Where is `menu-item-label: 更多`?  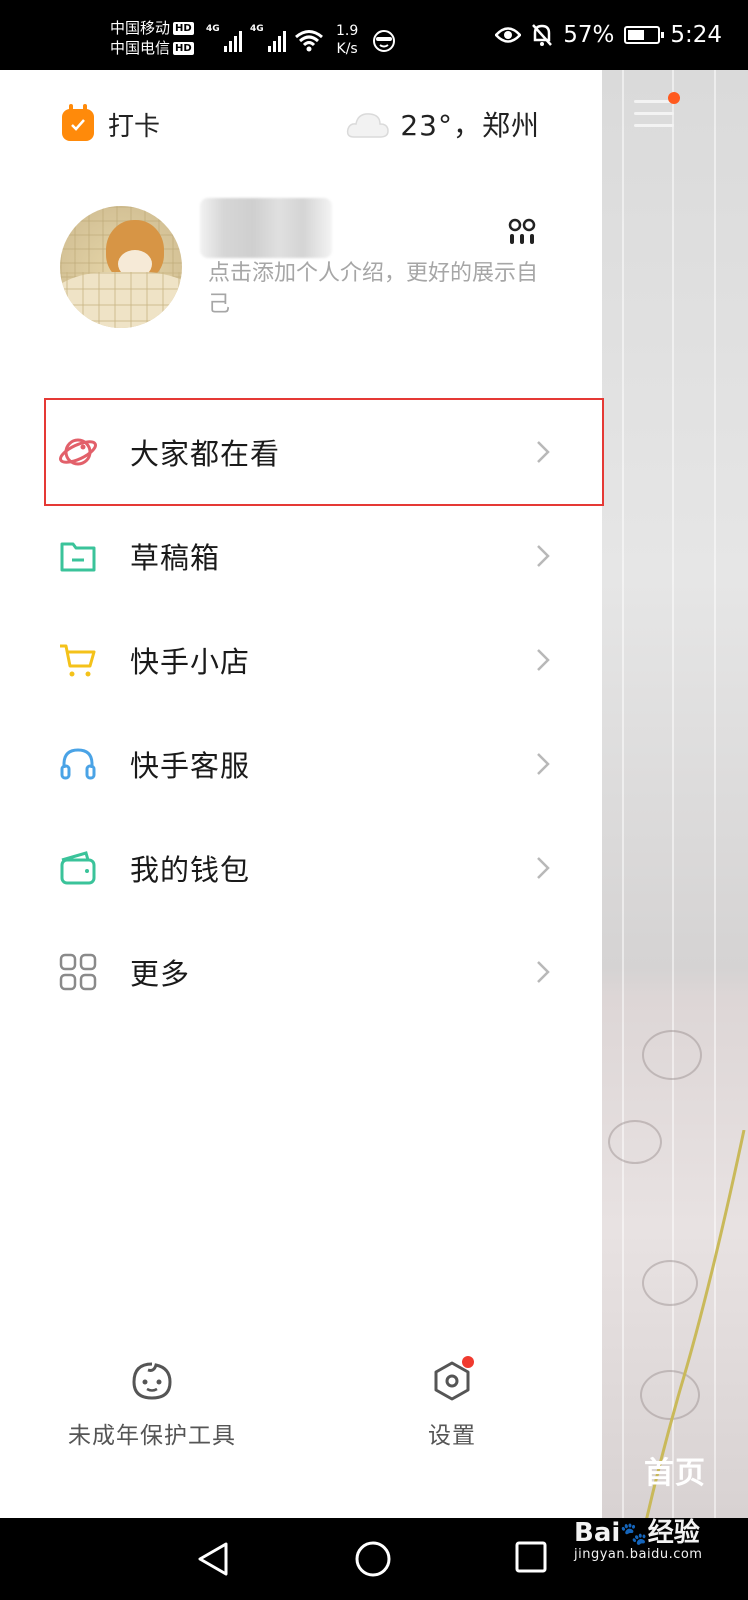 menu-item-label: 更多 is located at coordinates (160, 974).